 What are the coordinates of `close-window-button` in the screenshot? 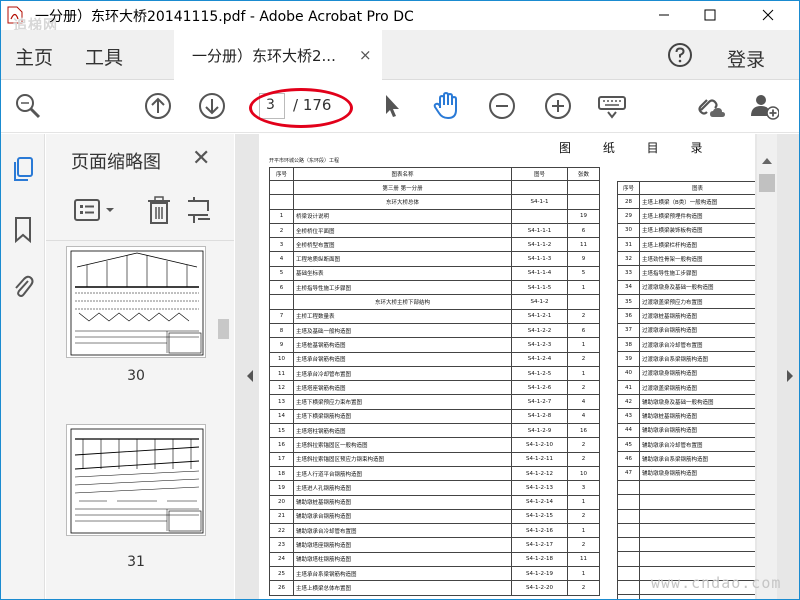 It's located at (768, 15).